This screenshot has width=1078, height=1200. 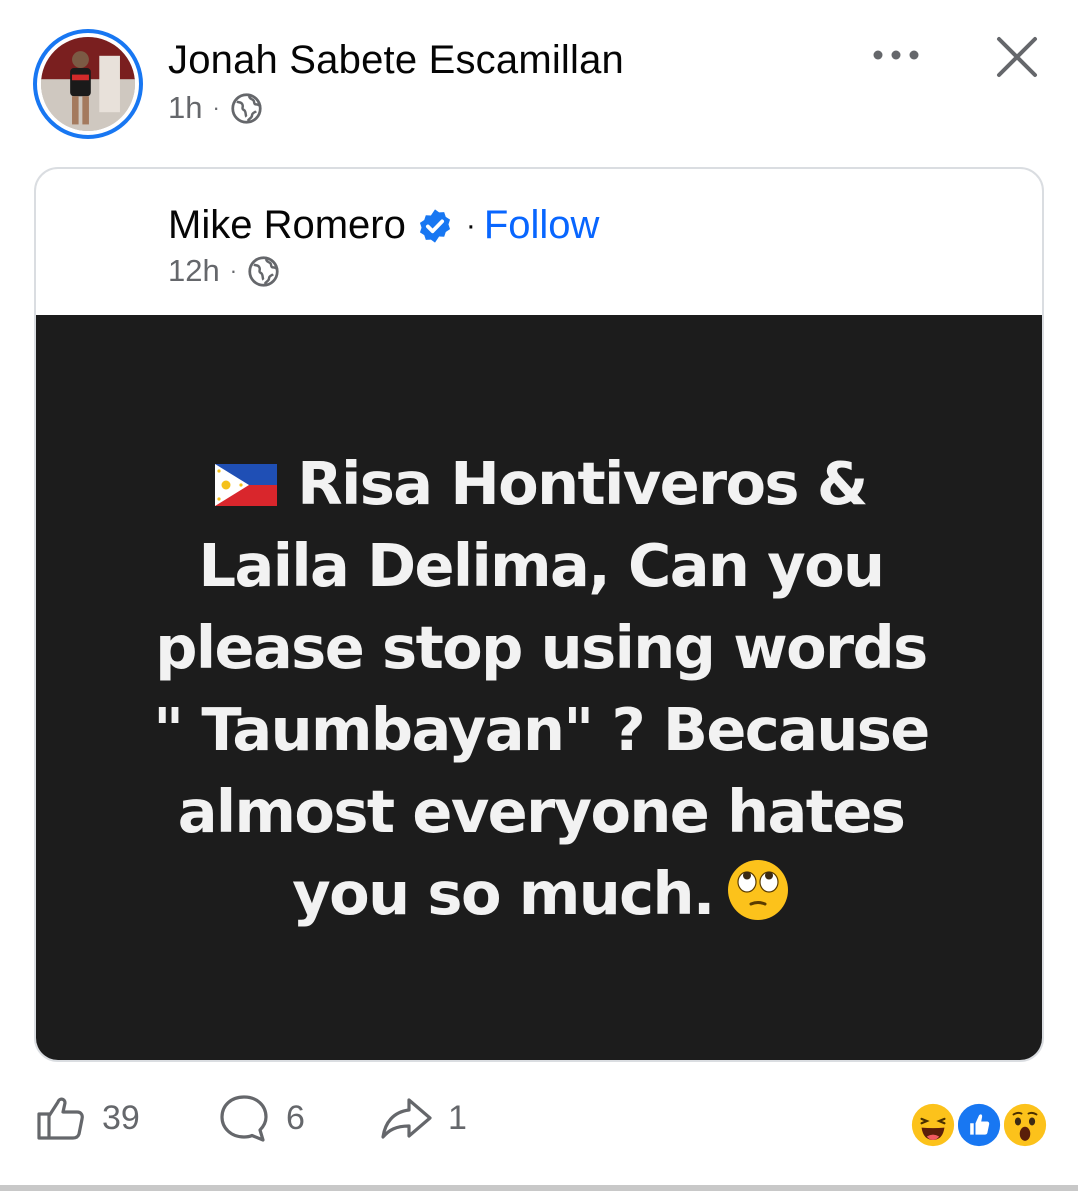 I want to click on comment-button: 6, so click(x=260, y=1118).